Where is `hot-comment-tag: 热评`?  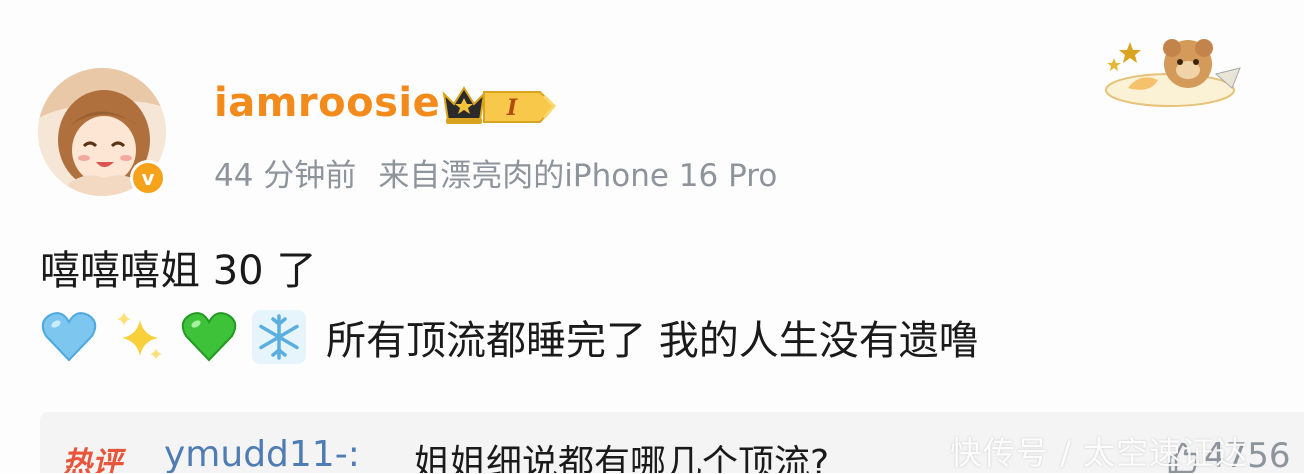 hot-comment-tag: 热评 is located at coordinates (92, 459).